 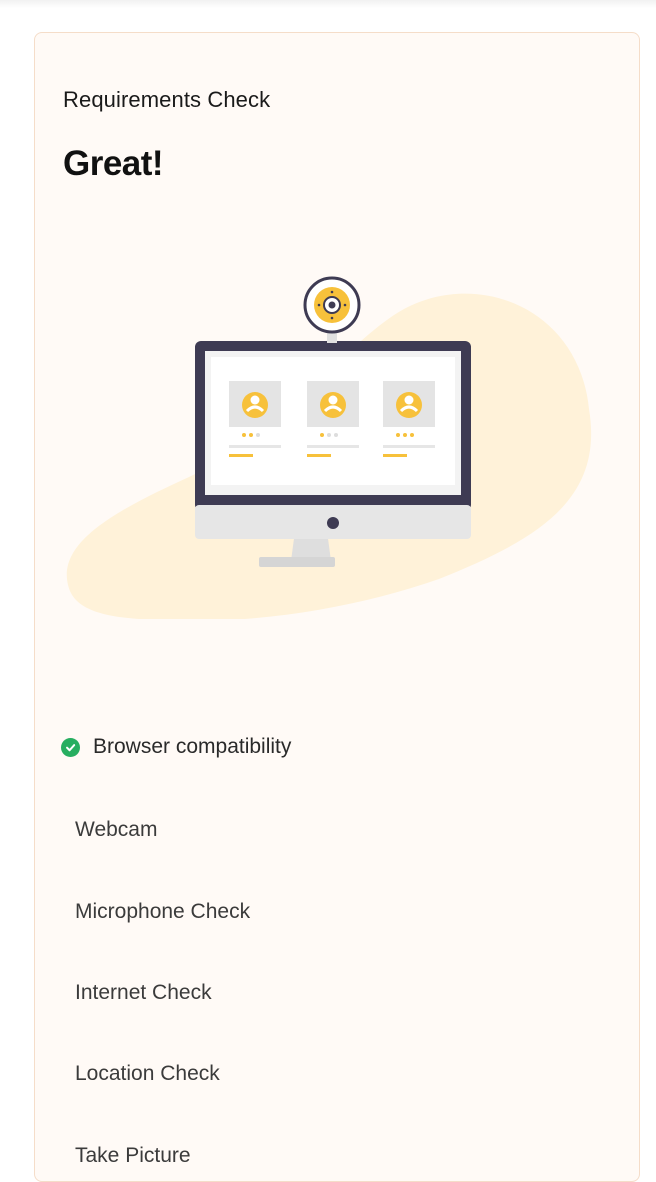 I want to click on card-title: Great!, so click(x=113, y=163).